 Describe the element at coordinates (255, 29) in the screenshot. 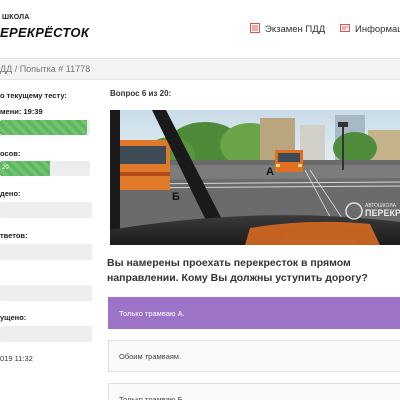

I see `list-icon` at that location.